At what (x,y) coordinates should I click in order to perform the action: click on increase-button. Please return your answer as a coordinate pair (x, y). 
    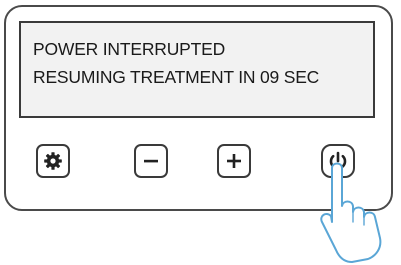
    Looking at the image, I should click on (234, 161).